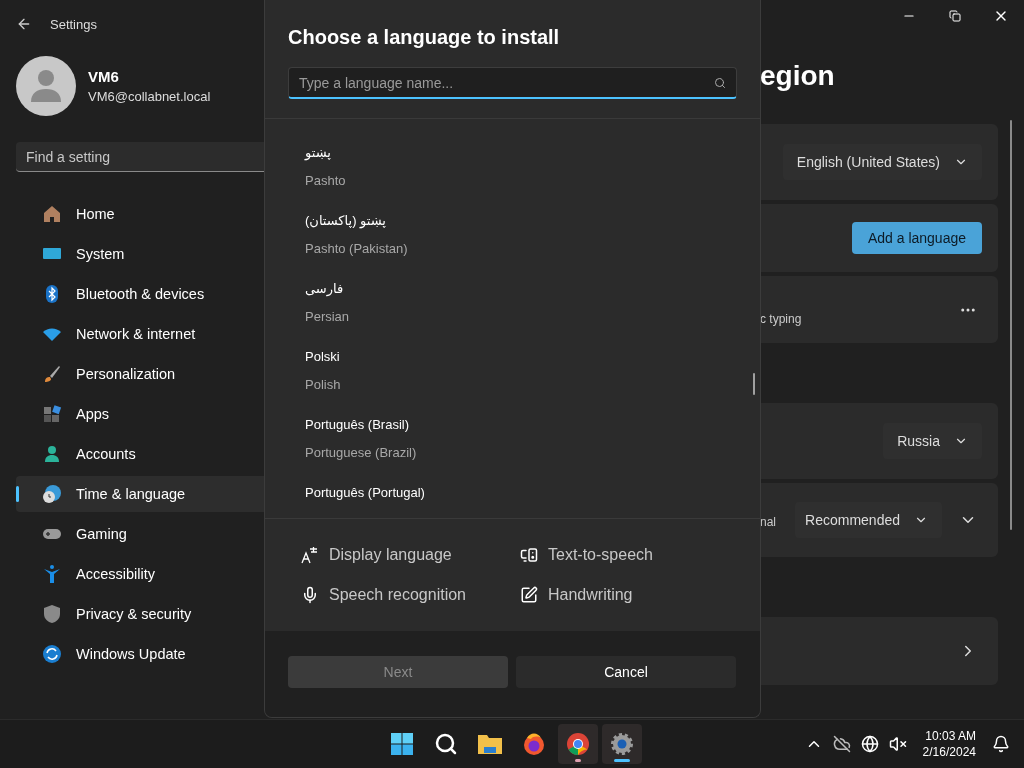 Image resolution: width=1024 pixels, height=768 pixels. What do you see at coordinates (310, 555) in the screenshot?
I see `text-format-icon` at bounding box center [310, 555].